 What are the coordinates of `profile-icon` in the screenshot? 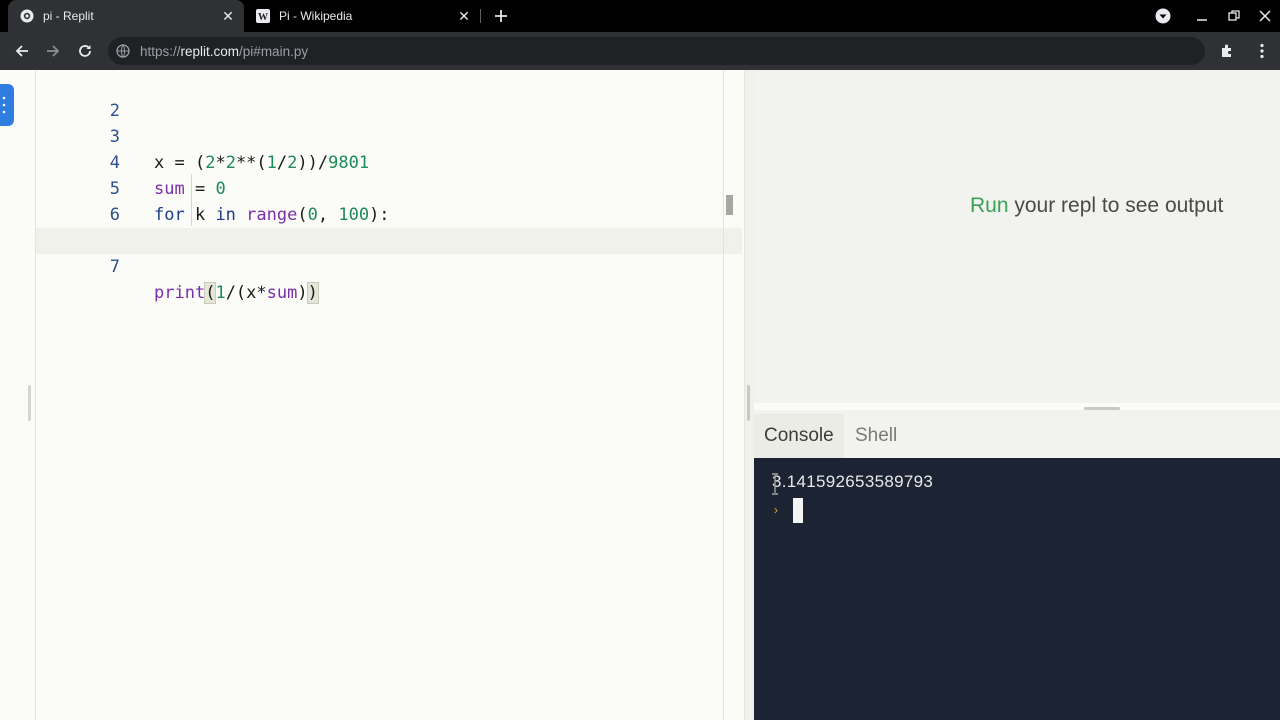 It's located at (1163, 16).